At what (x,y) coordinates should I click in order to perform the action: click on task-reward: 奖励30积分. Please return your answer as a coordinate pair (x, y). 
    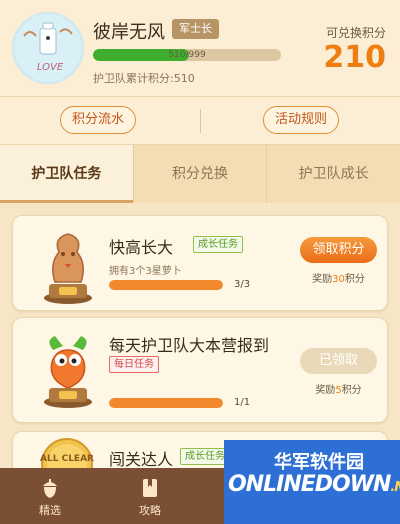
    Looking at the image, I should click on (338, 277).